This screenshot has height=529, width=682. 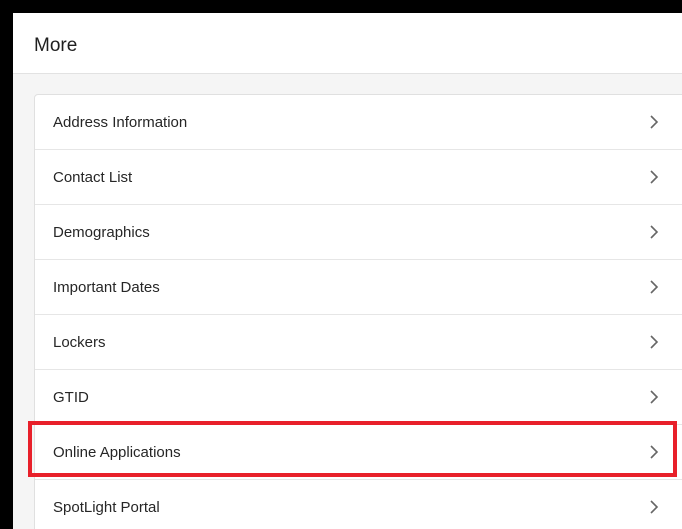 What do you see at coordinates (120, 122) in the screenshot?
I see `menu-item-label: Address Information` at bounding box center [120, 122].